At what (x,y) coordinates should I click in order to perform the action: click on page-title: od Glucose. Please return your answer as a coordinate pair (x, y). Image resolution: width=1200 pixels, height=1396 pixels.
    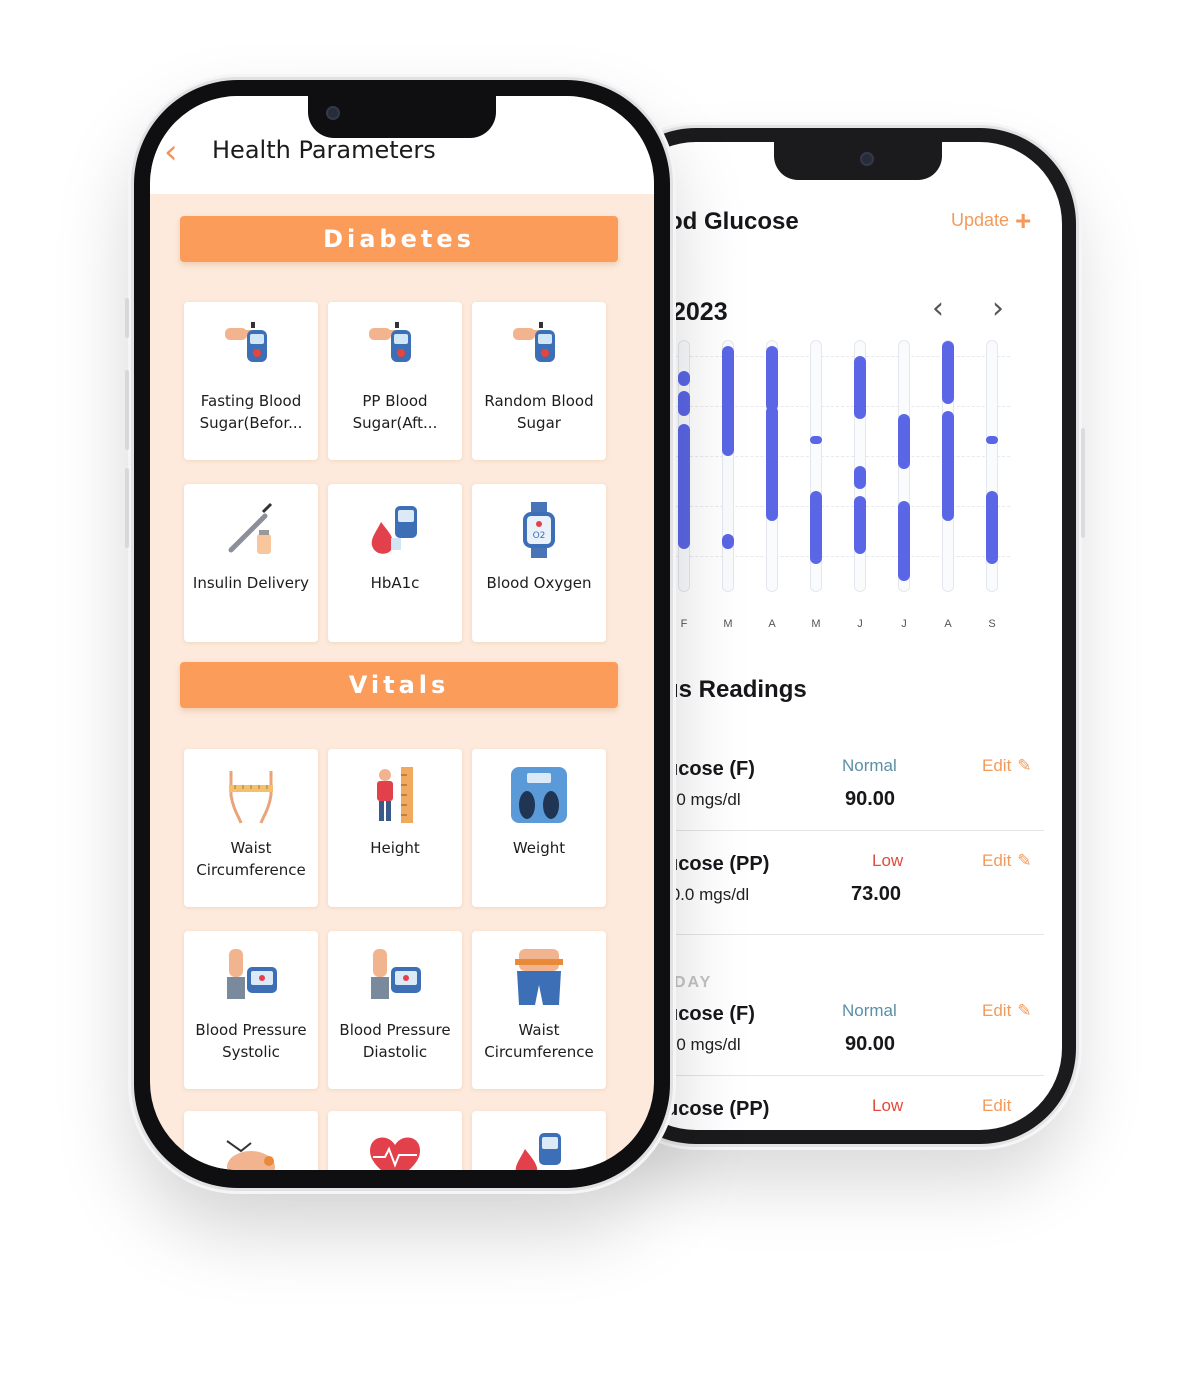
    Looking at the image, I should click on (733, 221).